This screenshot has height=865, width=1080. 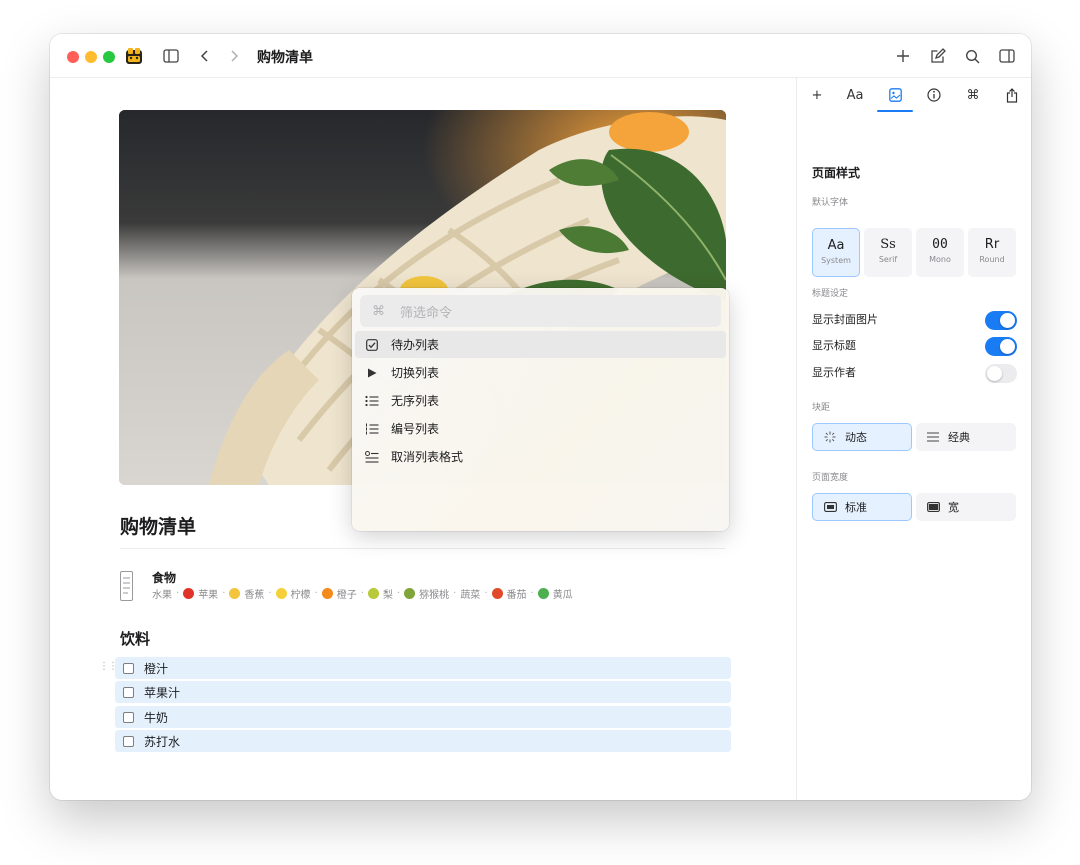 I want to click on menu-item-bulleted-list: 无序列表, so click(x=540, y=400).